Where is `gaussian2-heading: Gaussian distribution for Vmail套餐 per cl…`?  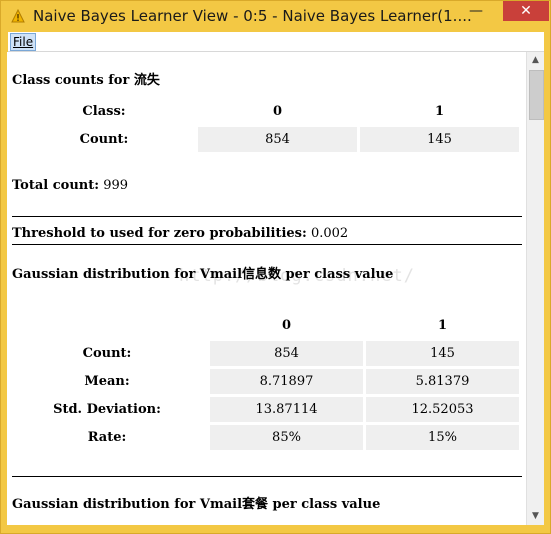 gaussian2-heading: Gaussian distribution for Vmail套餐 per cl… is located at coordinates (196, 504).